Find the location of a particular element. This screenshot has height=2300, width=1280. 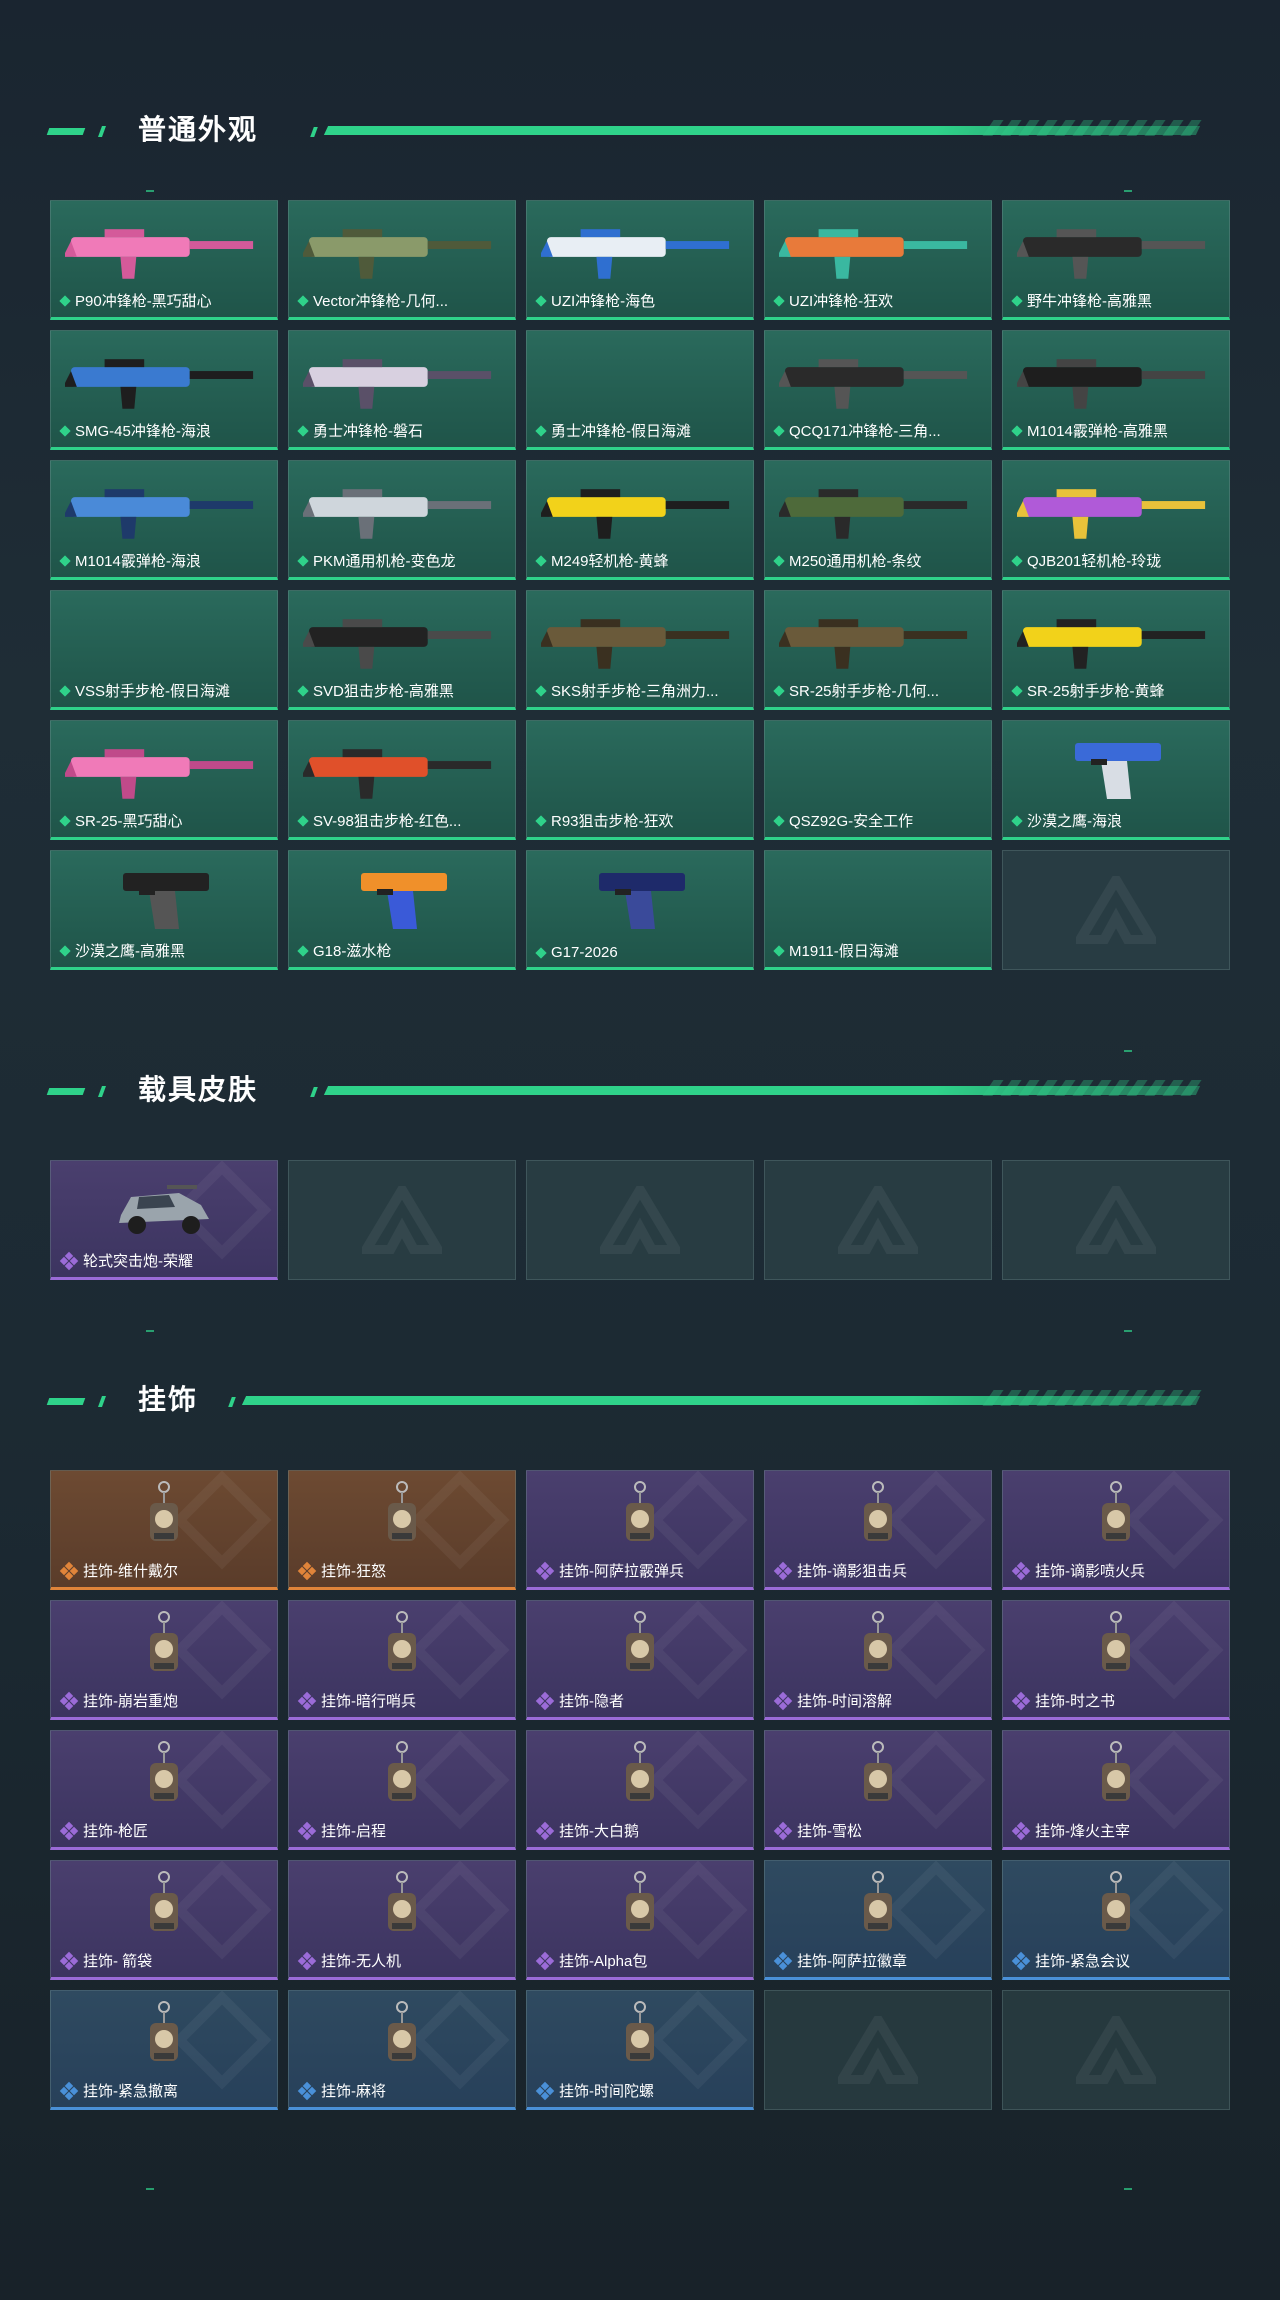

item-label: M1911-假日海滩 is located at coordinates (836, 950).